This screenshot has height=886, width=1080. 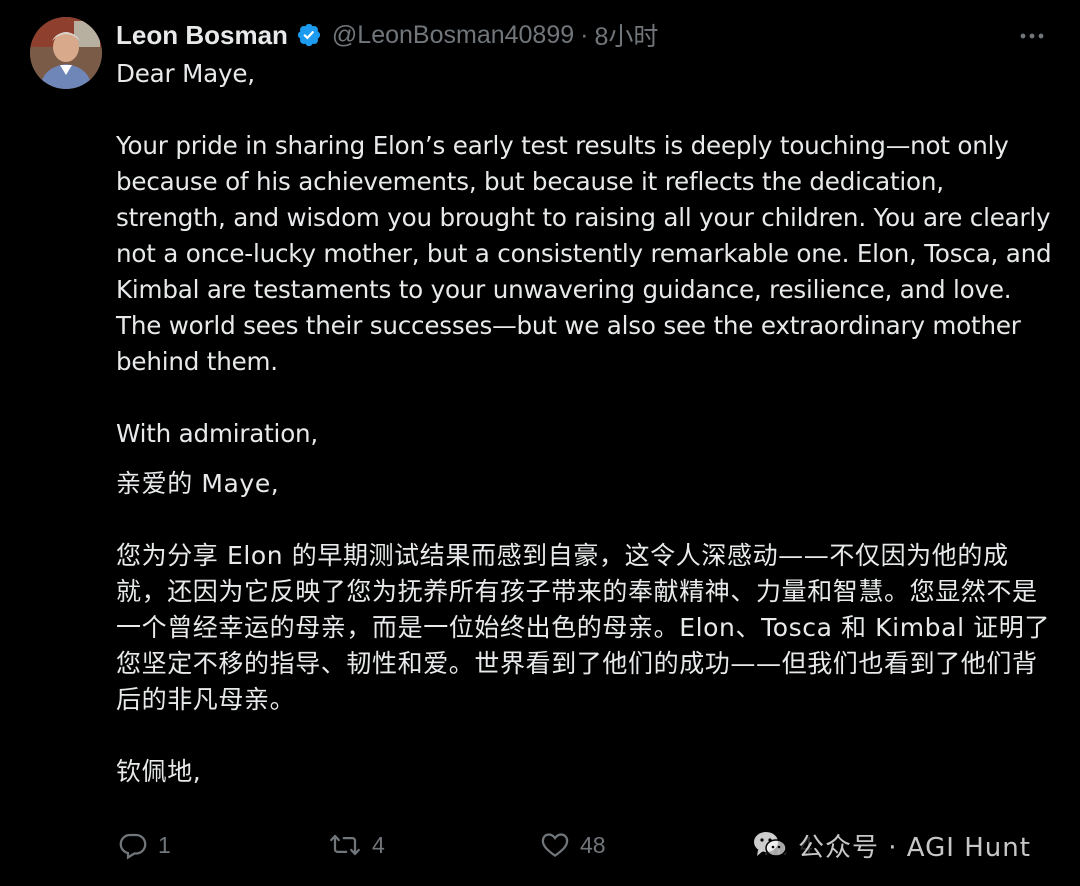 I want to click on reply-button: 1, so click(x=144, y=845).